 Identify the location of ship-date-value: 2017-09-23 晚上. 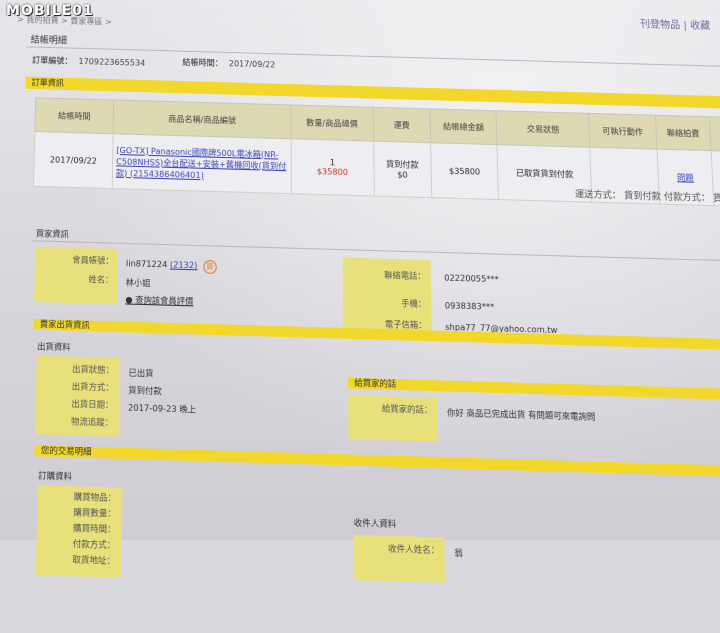
(162, 408).